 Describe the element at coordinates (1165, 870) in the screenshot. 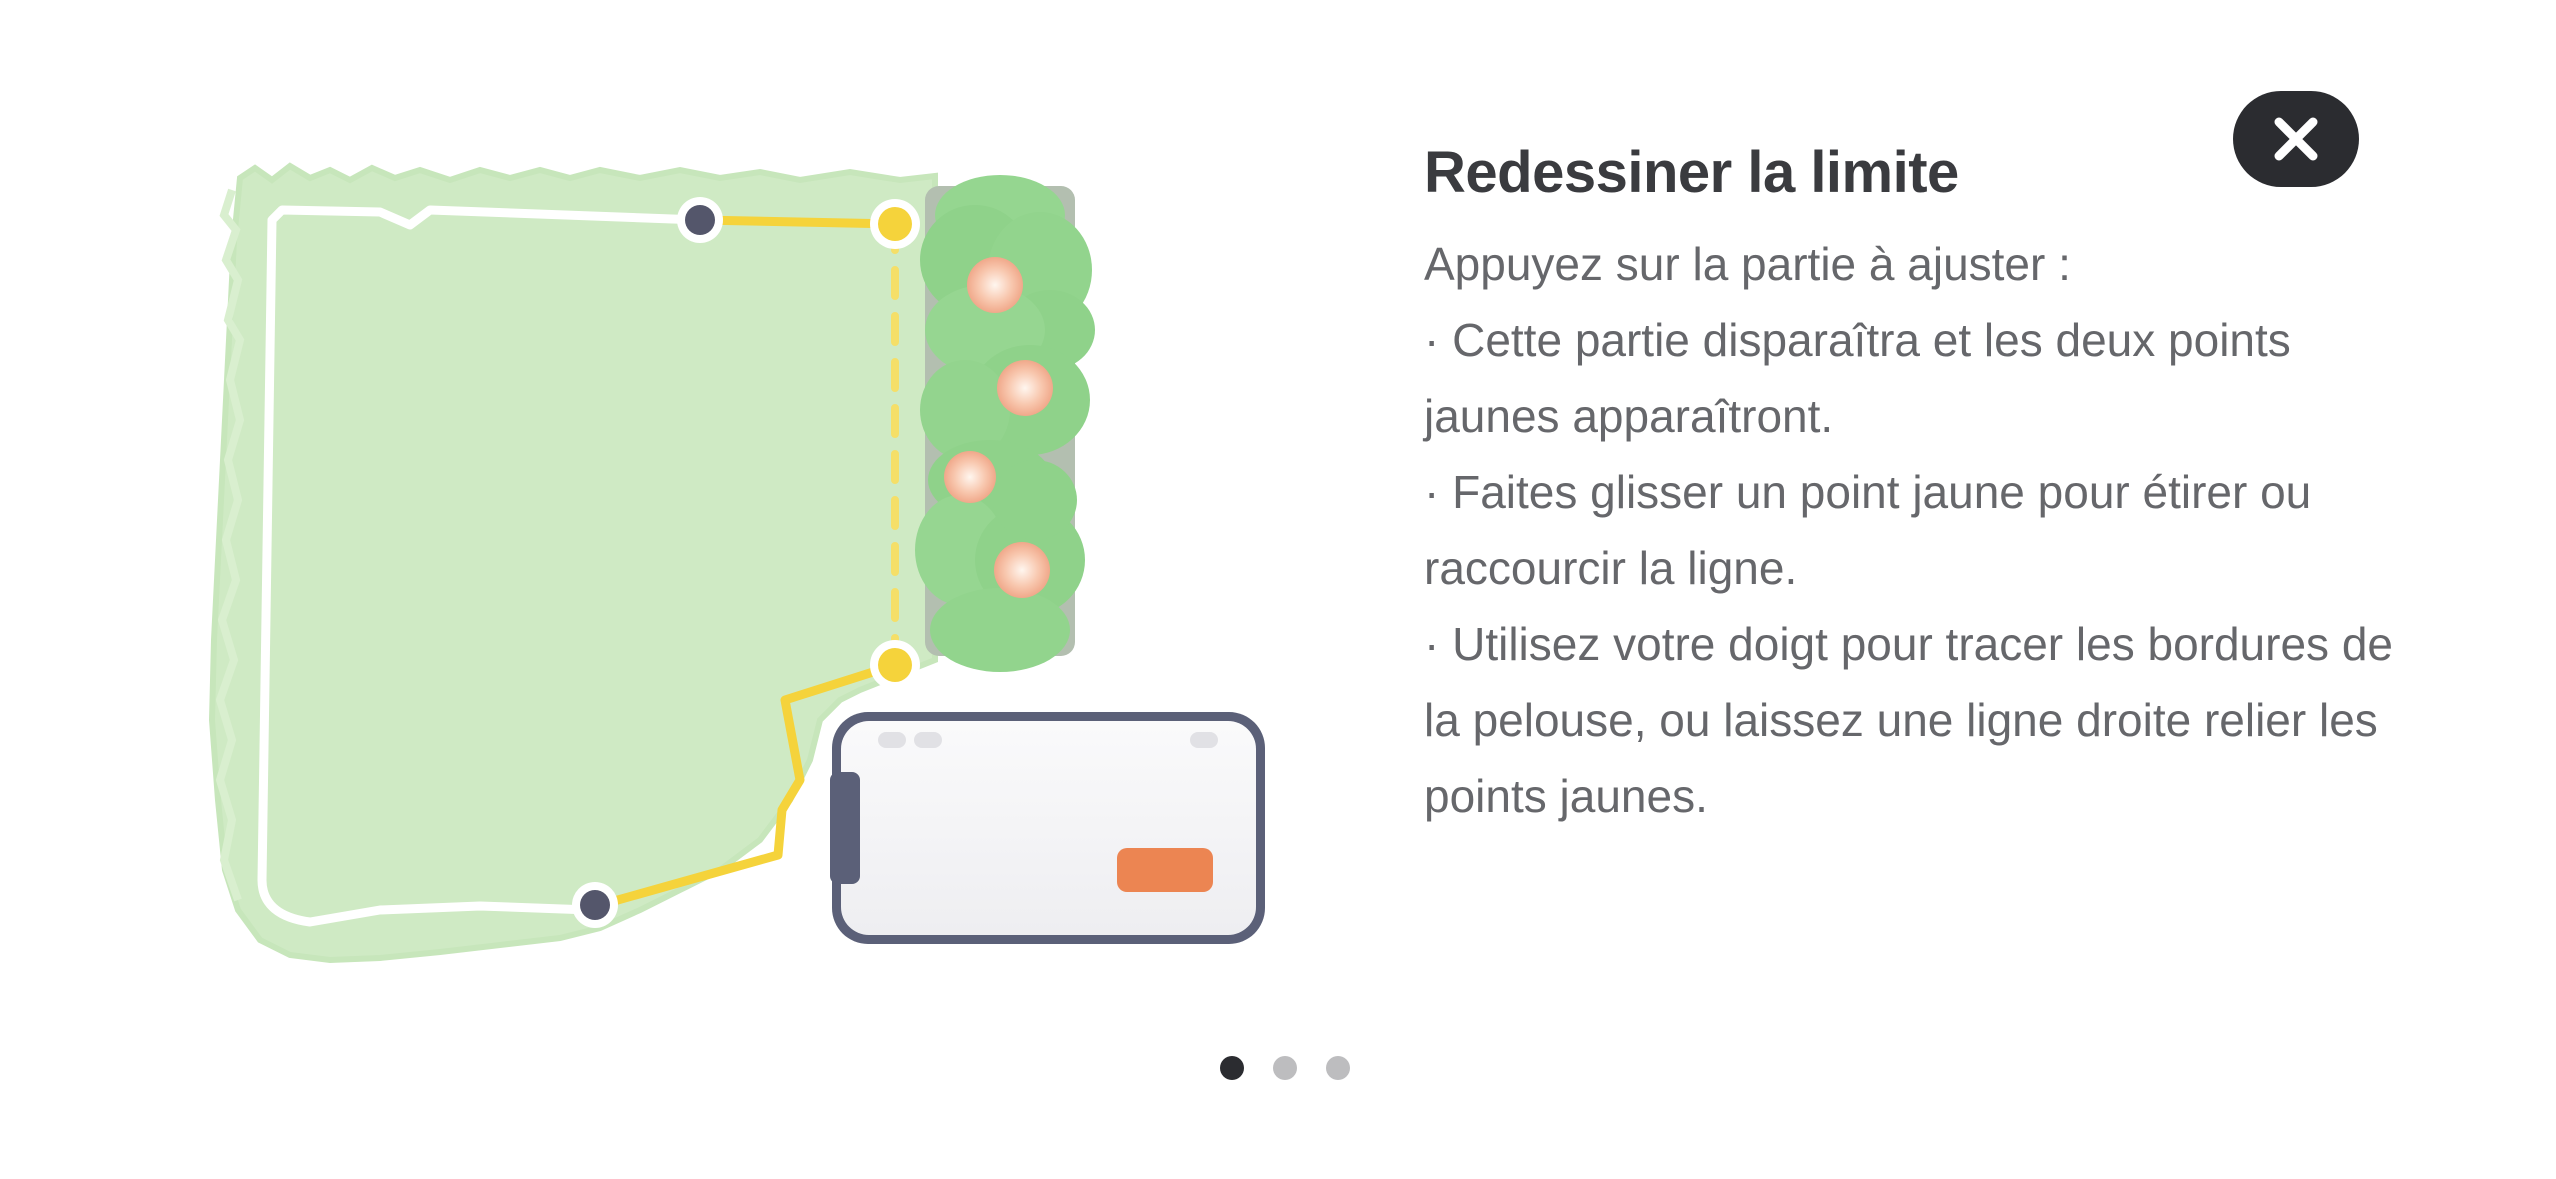

I see `dock-button` at that location.